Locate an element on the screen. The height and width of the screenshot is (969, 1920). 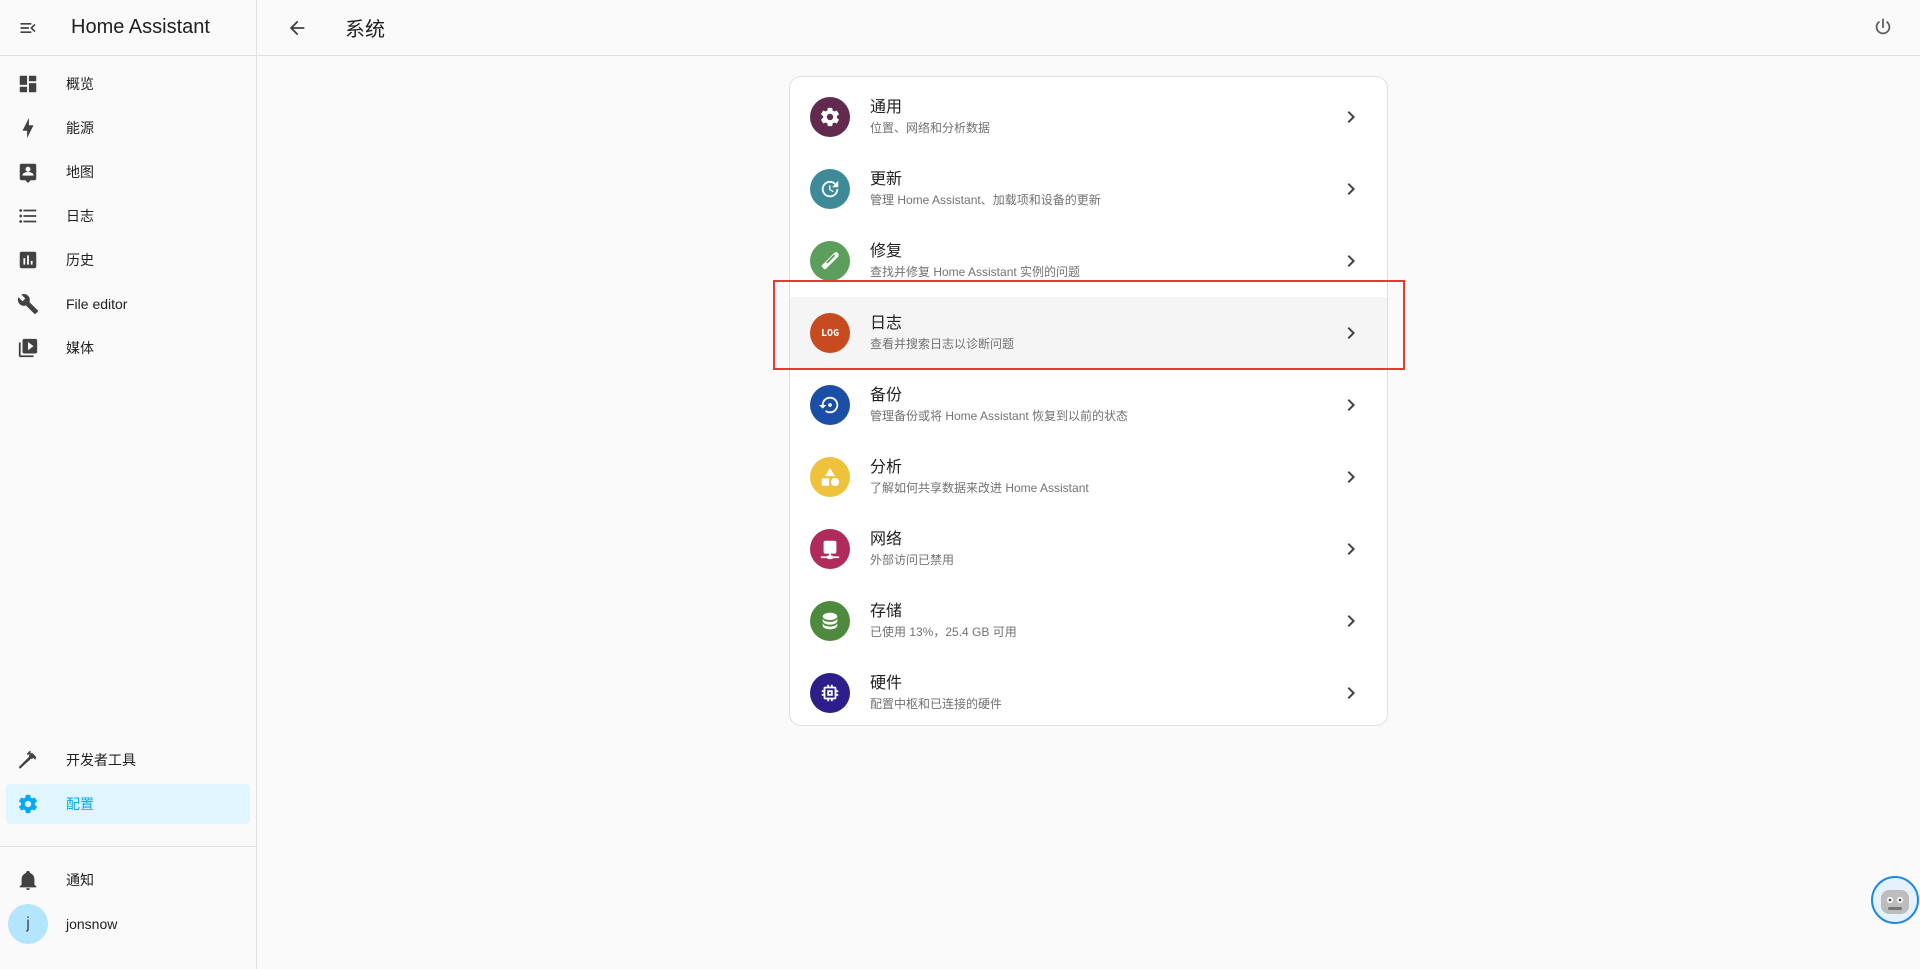
media-icon is located at coordinates (28, 348).